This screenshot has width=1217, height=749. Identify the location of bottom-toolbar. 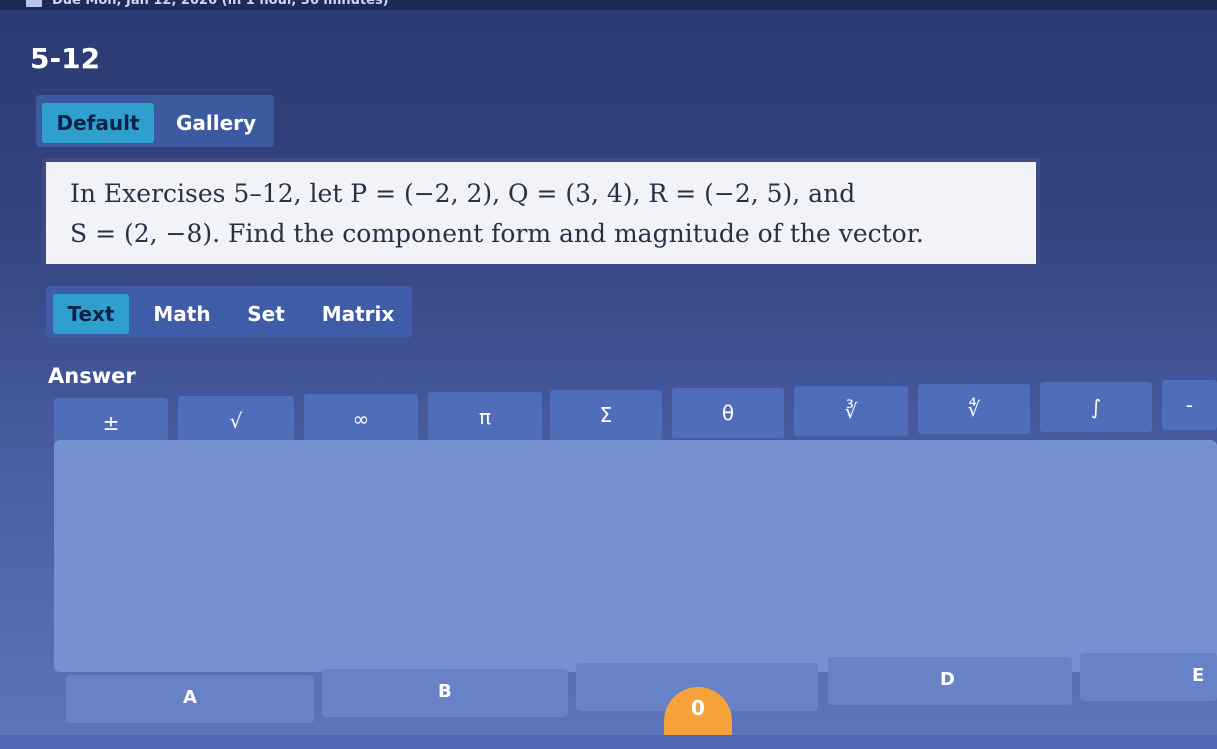
(608, 742).